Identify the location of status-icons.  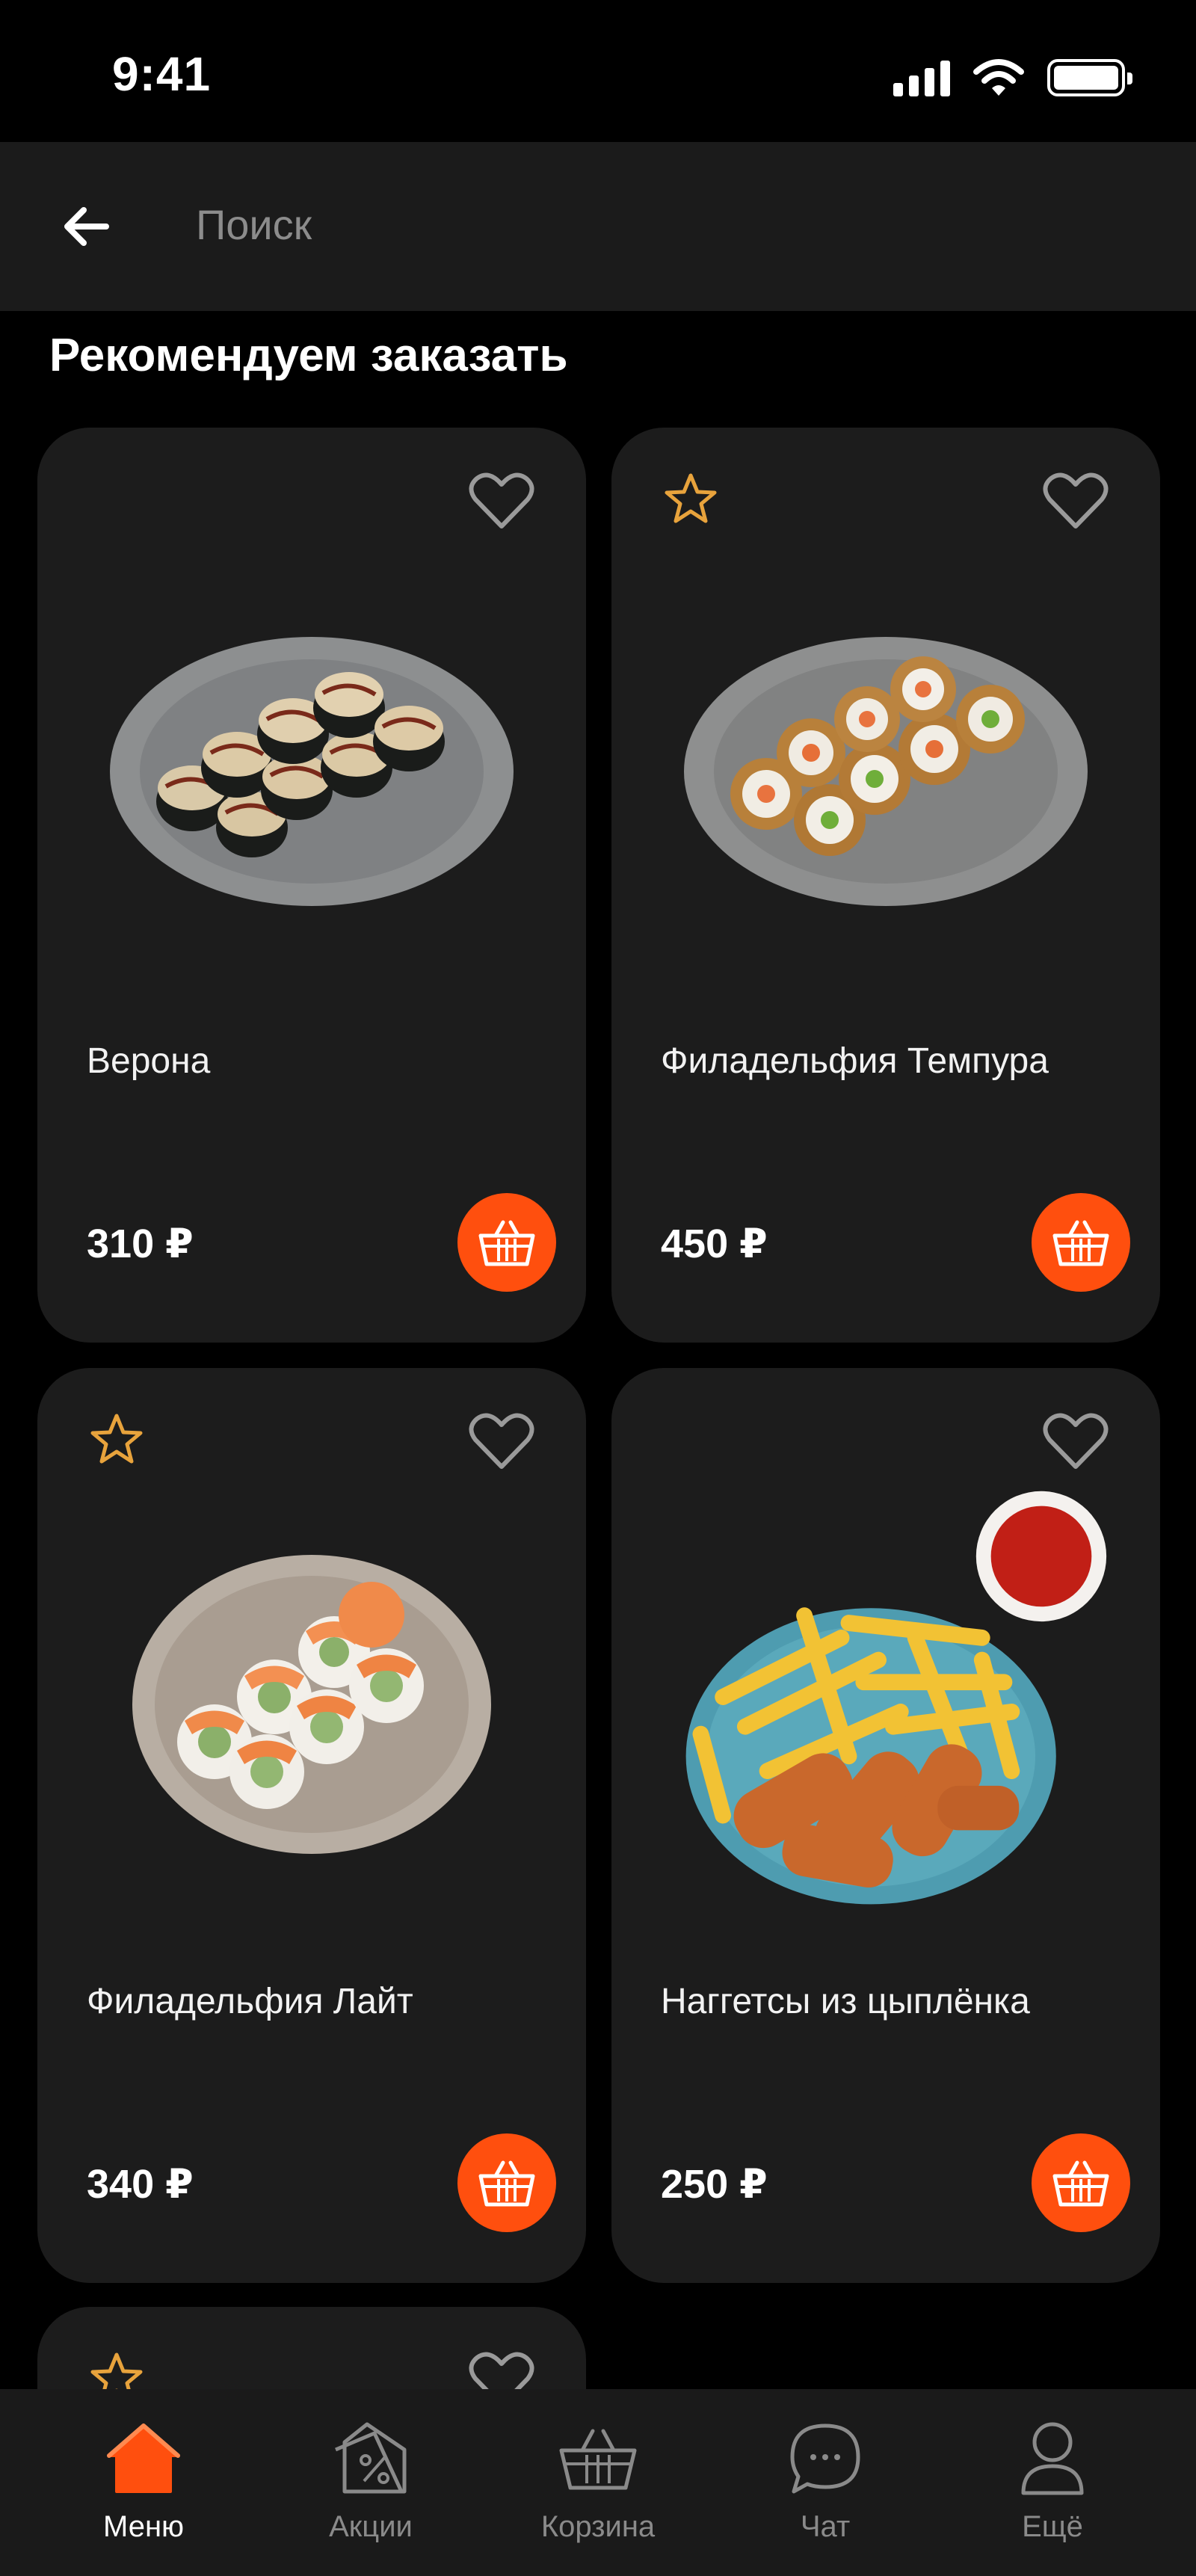
(1012, 77).